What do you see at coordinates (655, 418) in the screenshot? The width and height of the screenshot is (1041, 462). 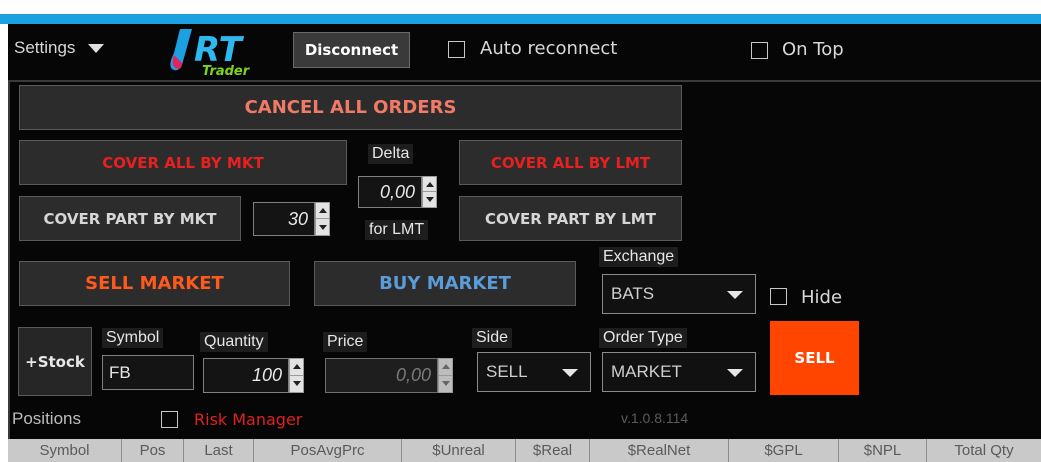 I see `version-label: v.1.0.8.114` at bounding box center [655, 418].